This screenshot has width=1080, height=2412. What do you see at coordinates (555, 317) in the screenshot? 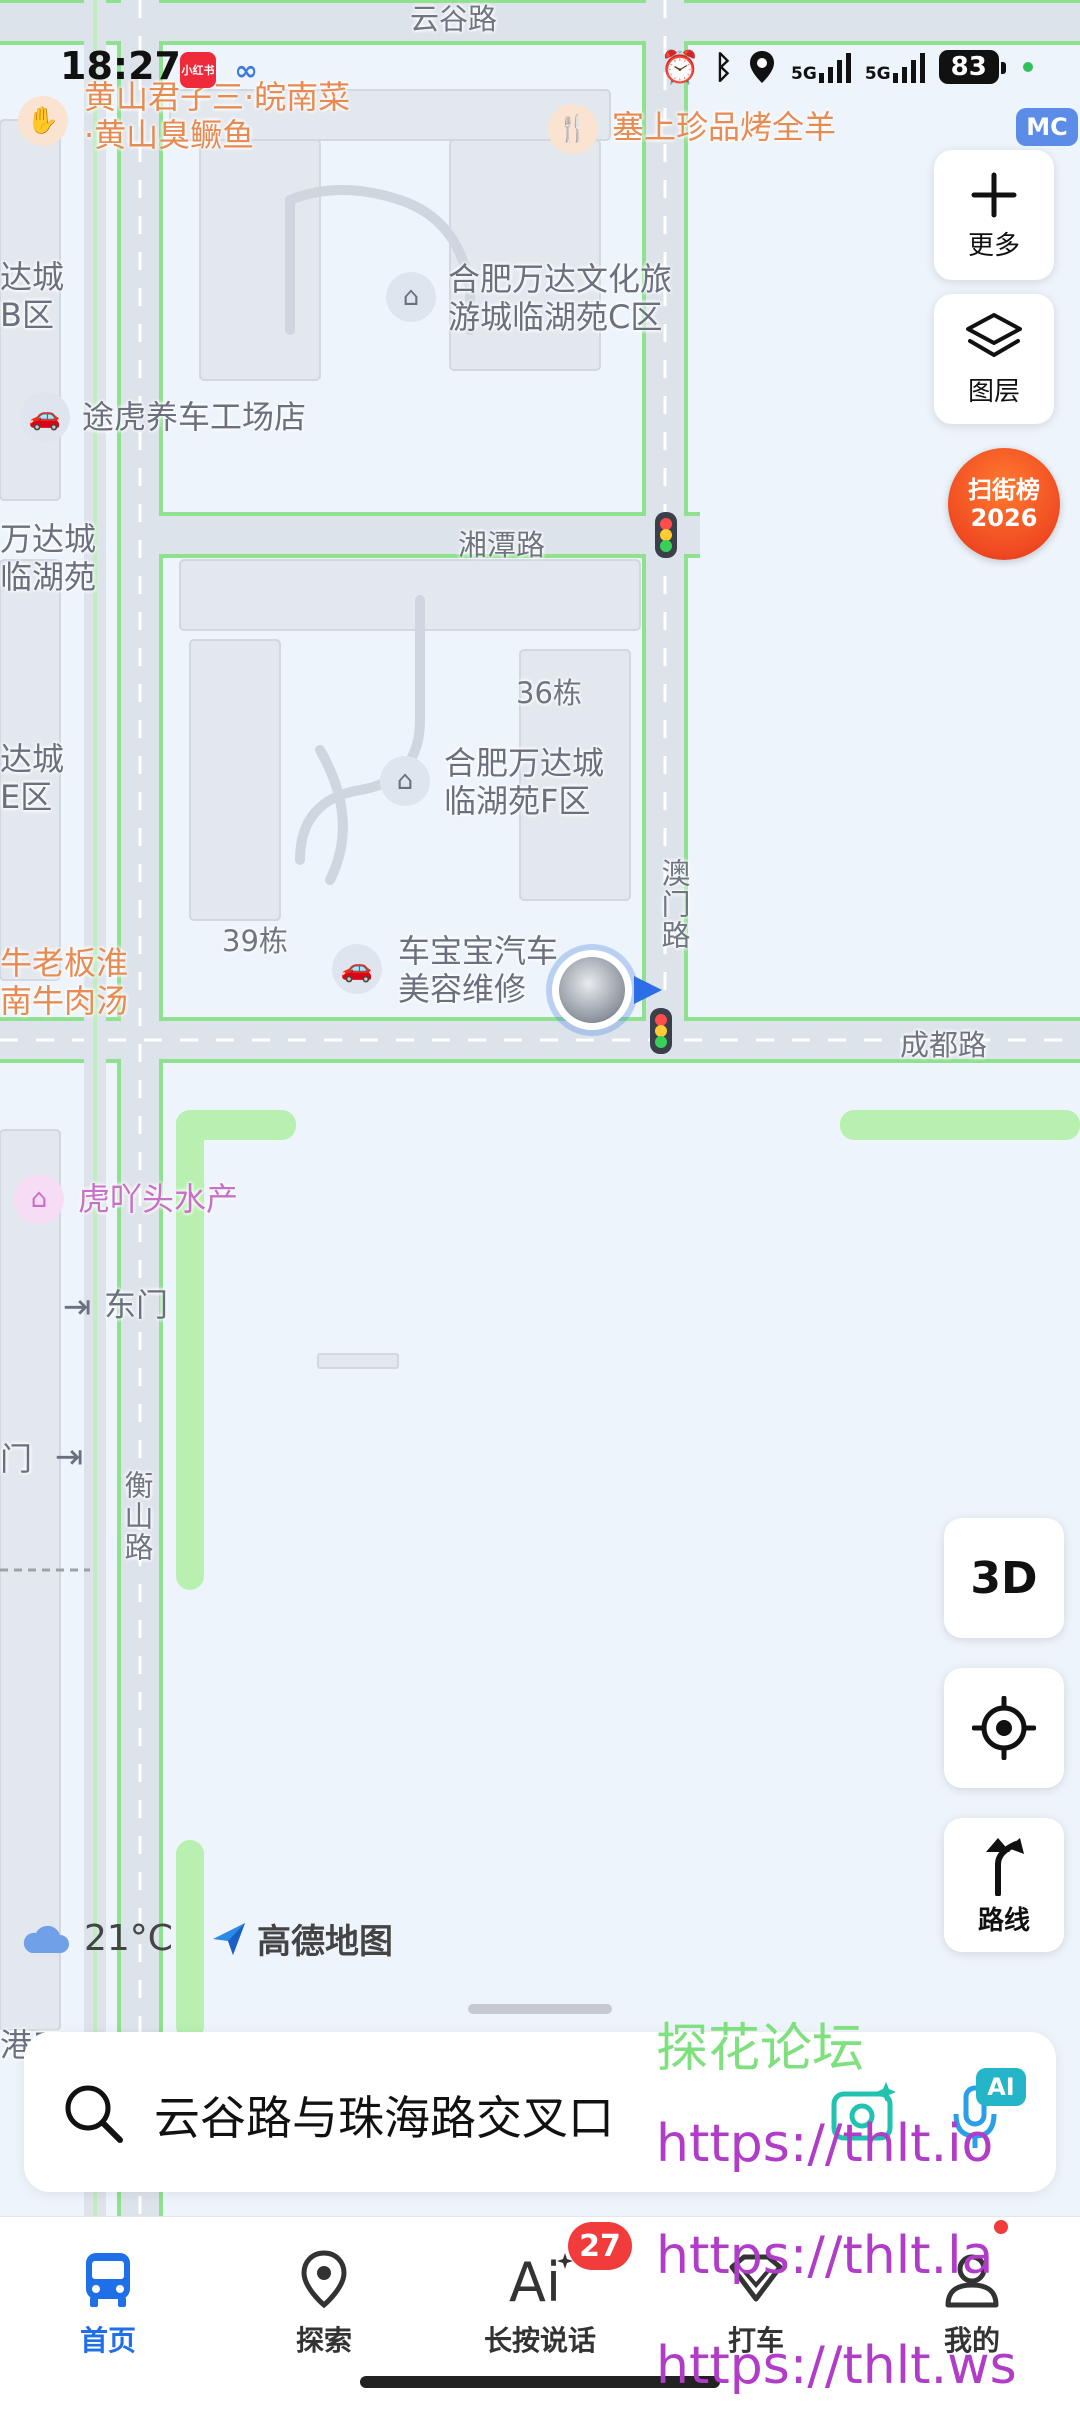
I see `poi-wanda-c-line2: 游城临湖苑C区` at bounding box center [555, 317].